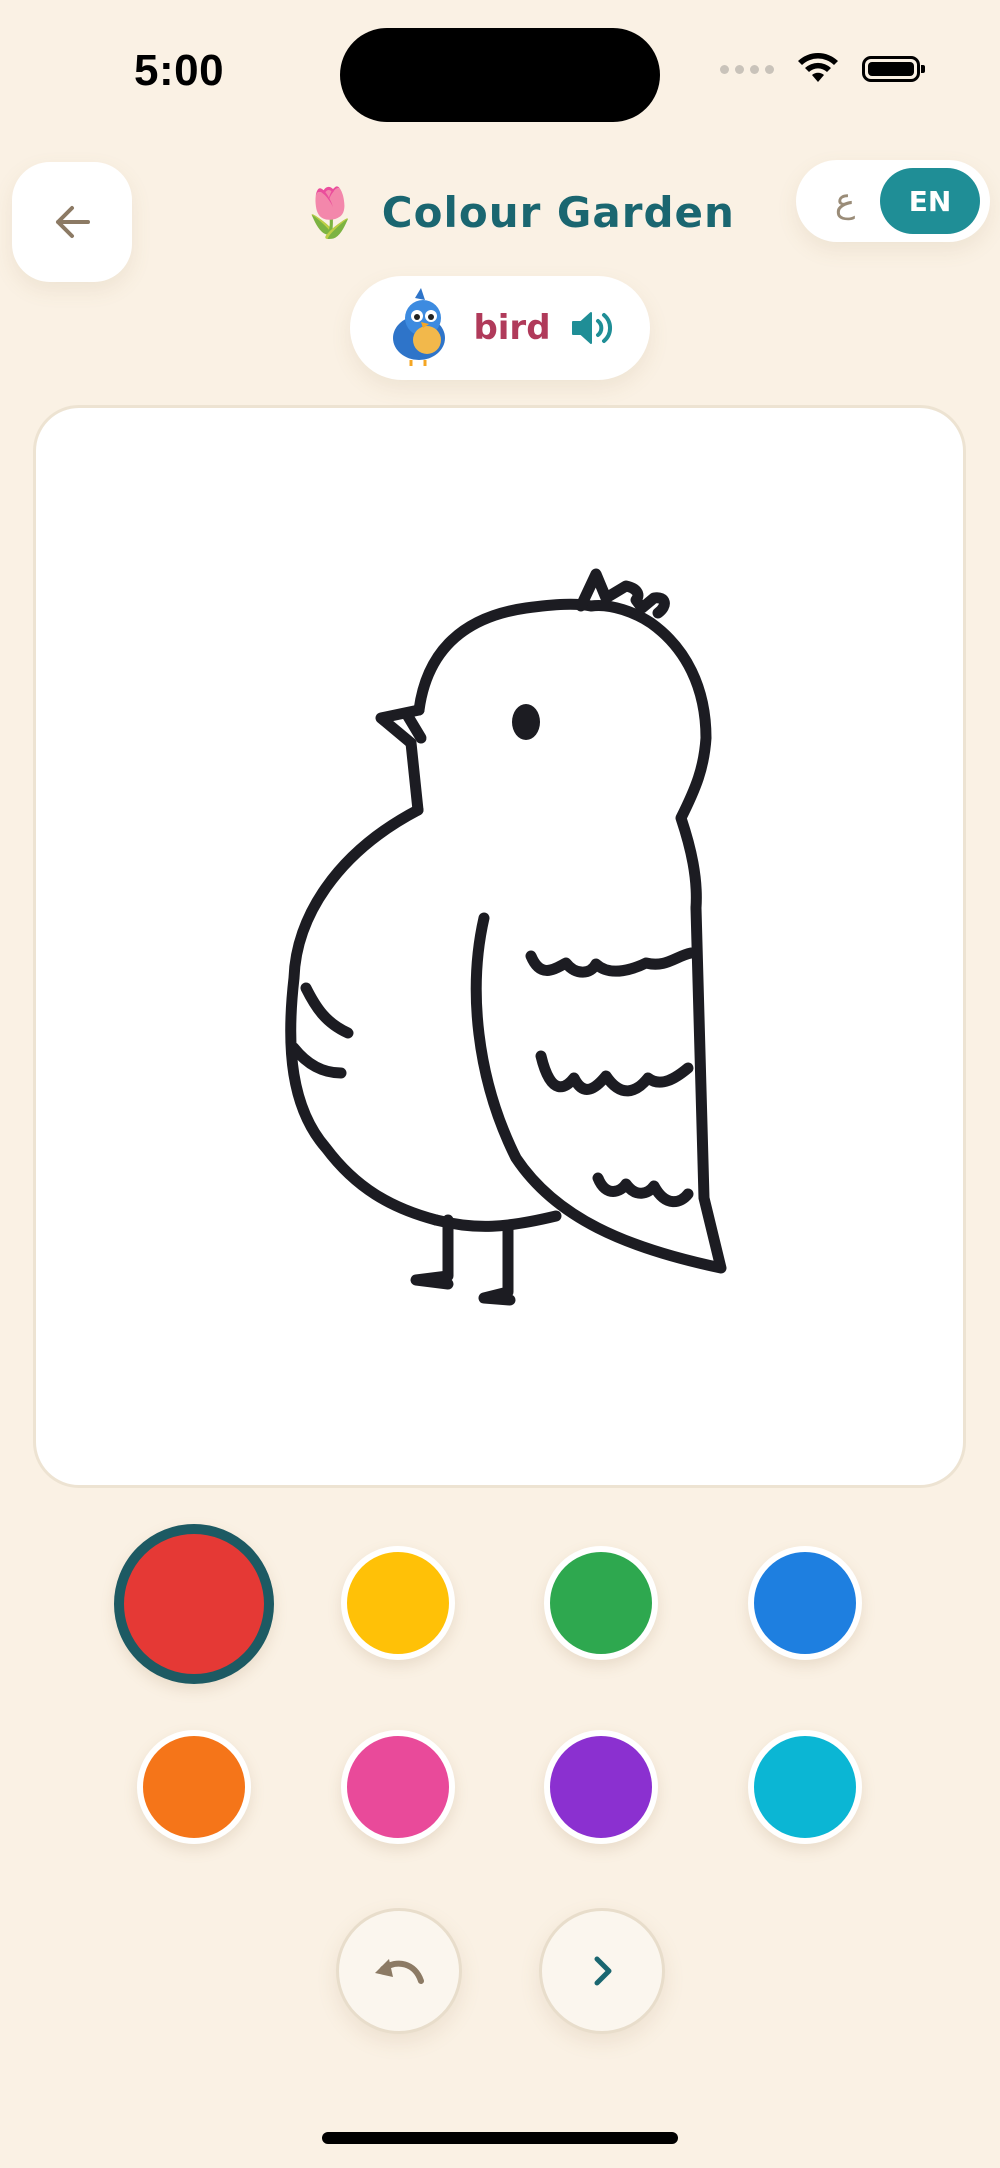  Describe the element at coordinates (500, 75) in the screenshot. I see `dynamic-island` at that location.